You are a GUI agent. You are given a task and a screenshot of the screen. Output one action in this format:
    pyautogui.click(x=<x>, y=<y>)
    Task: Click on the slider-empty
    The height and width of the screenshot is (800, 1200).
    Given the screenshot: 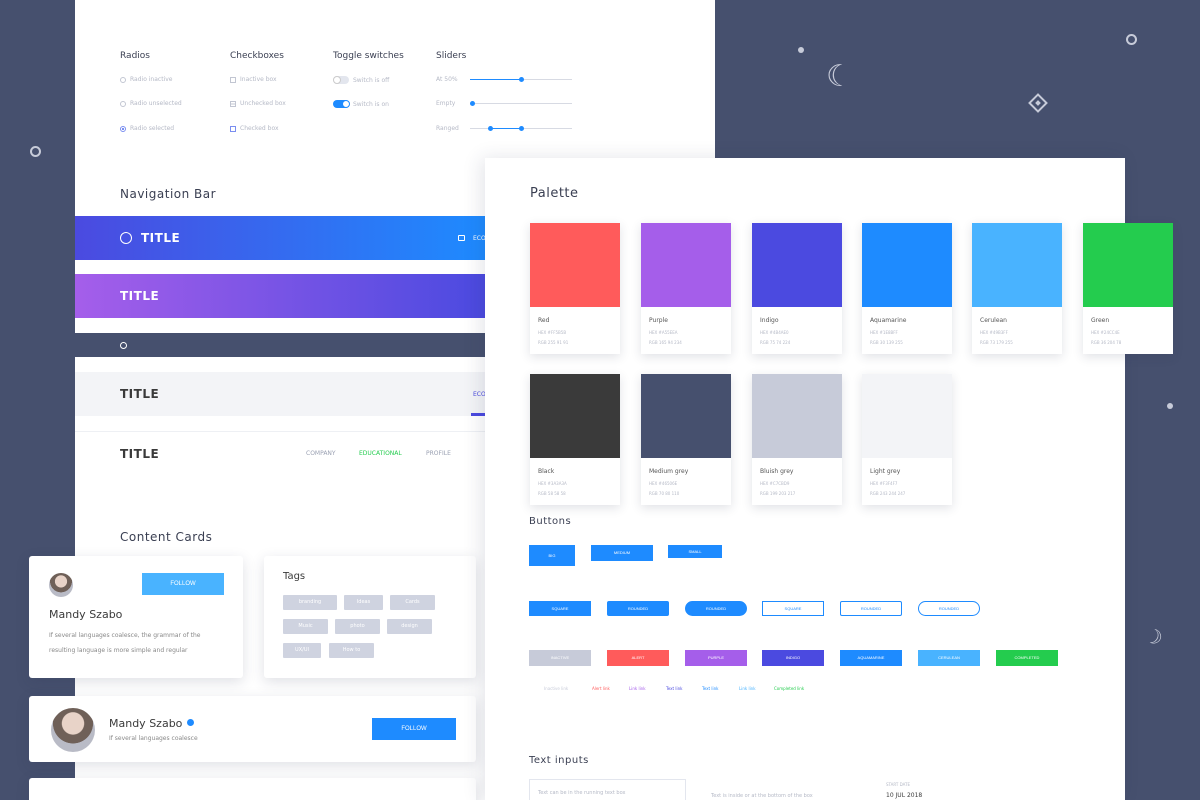 What is the action you would take?
    pyautogui.click(x=521, y=105)
    